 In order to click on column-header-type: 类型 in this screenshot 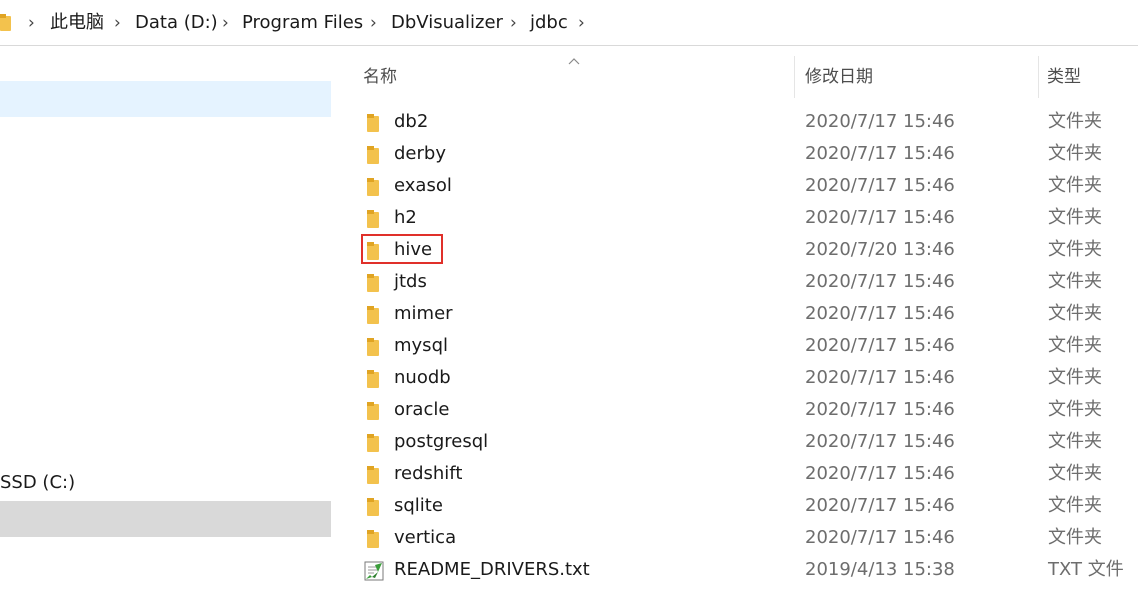, I will do `click(1064, 77)`.